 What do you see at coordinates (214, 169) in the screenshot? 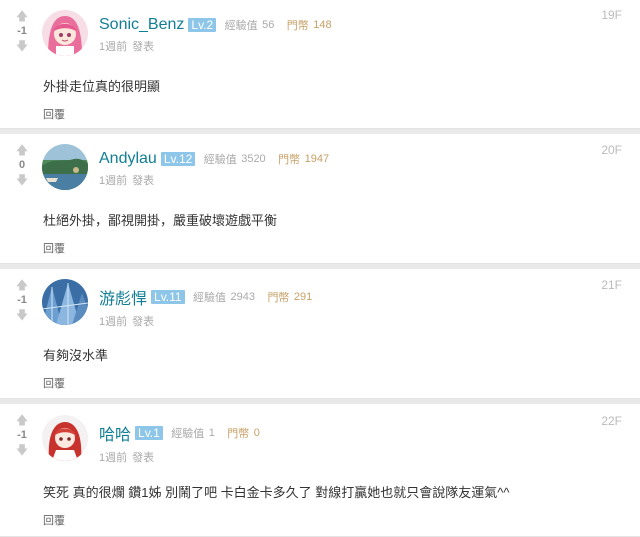
I see `comment-meta: Andylau Lv.12 經驗值 3520 門幣 1947 1週前 發表` at bounding box center [214, 169].